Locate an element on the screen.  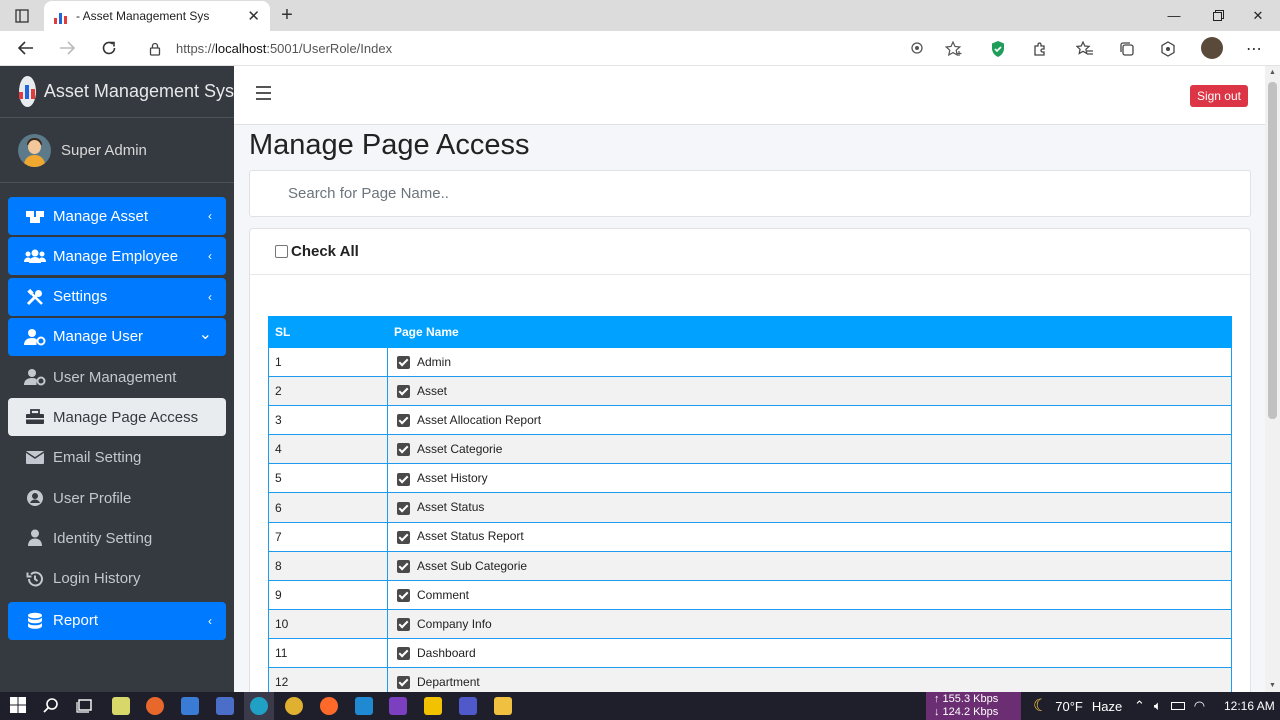
minimize-button: — is located at coordinates (1174, 15).